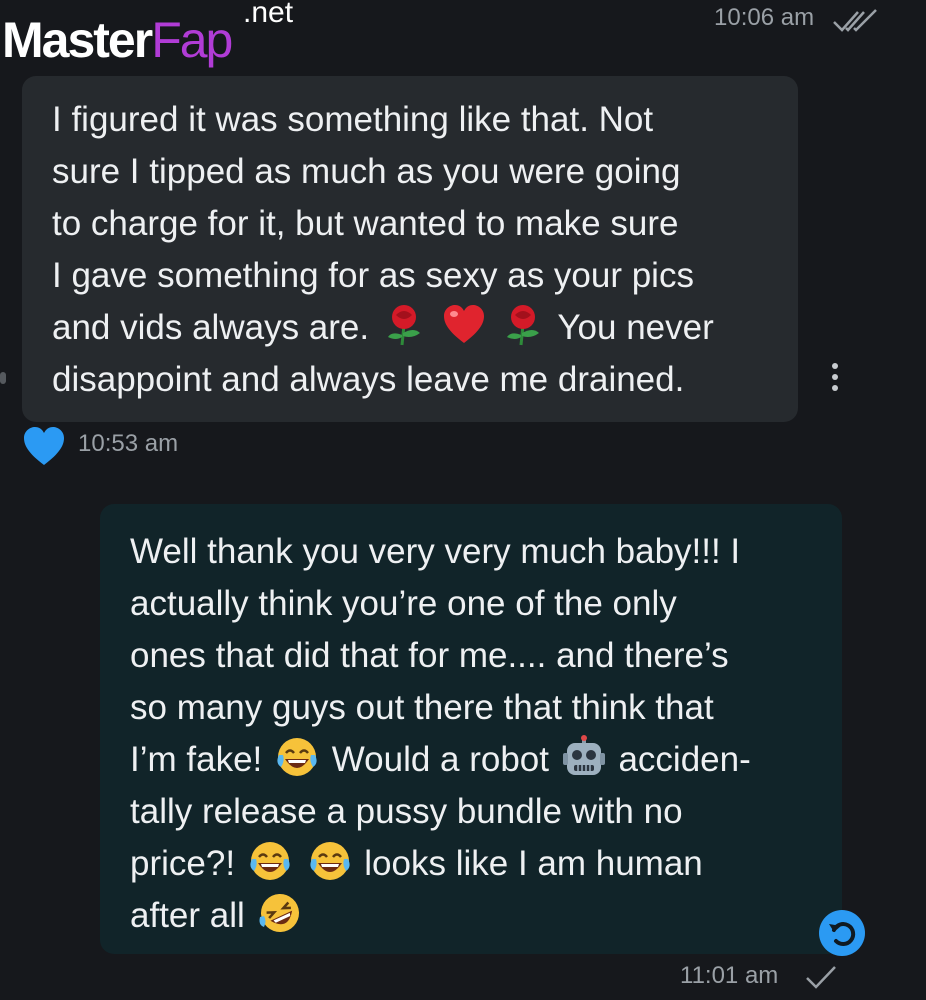  What do you see at coordinates (3, 378) in the screenshot?
I see `edge-marker` at bounding box center [3, 378].